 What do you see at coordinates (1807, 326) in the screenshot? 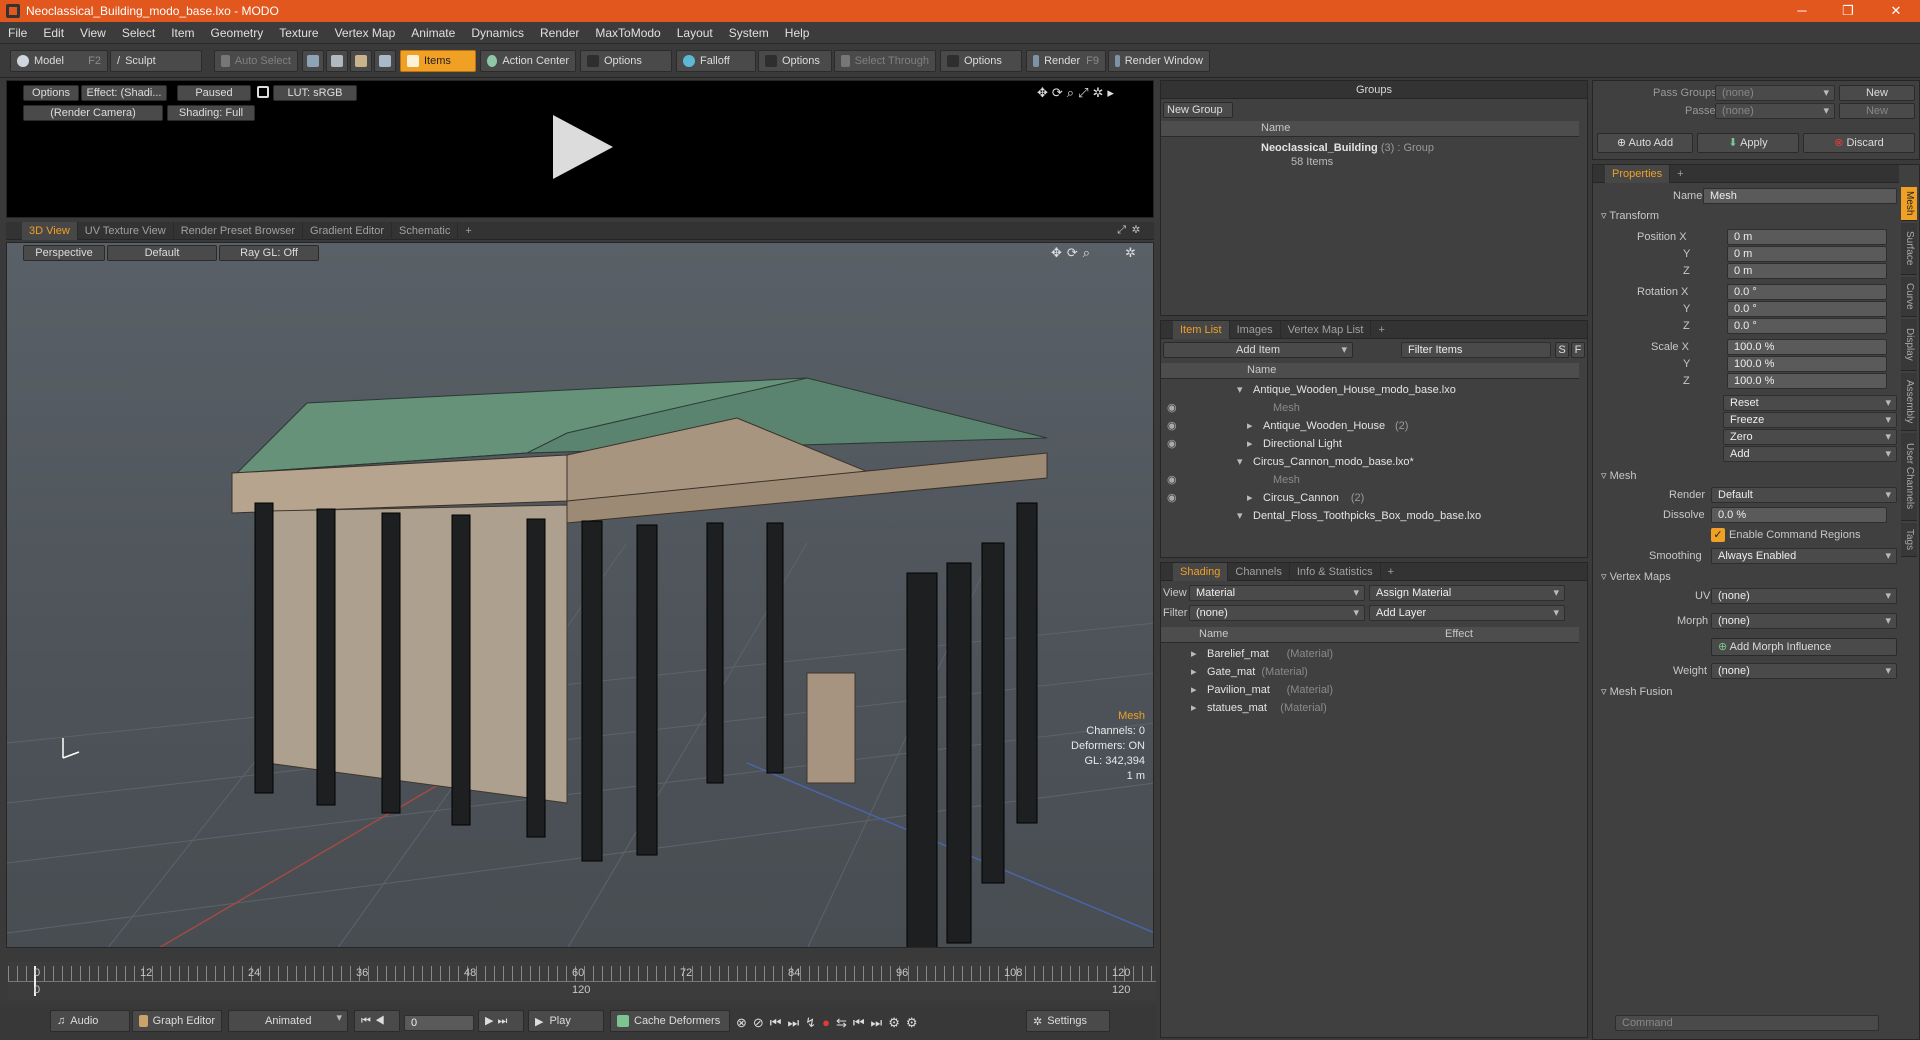
I see `rotation-z-field: 0.0 °` at bounding box center [1807, 326].